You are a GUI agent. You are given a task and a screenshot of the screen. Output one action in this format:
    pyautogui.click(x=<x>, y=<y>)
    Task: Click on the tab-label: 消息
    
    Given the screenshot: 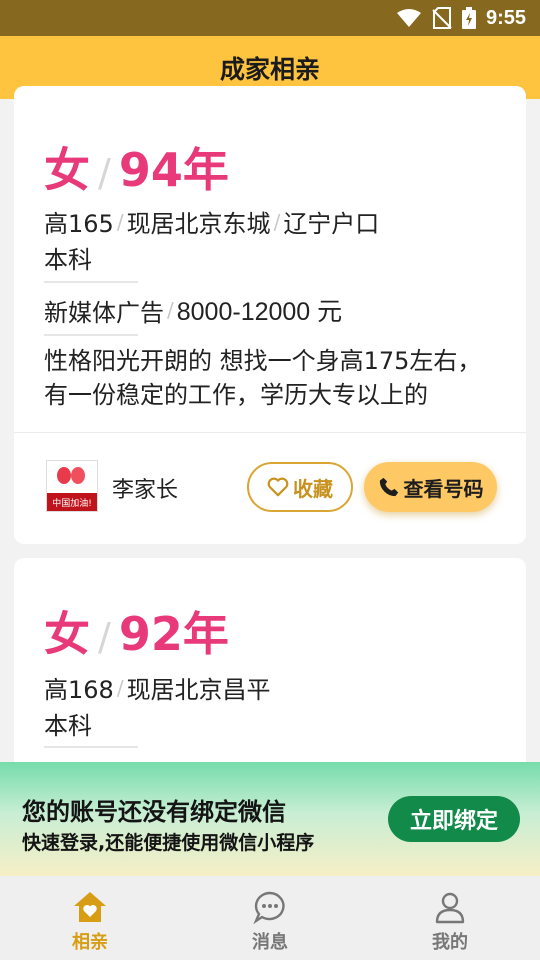 What is the action you would take?
    pyautogui.click(x=270, y=942)
    